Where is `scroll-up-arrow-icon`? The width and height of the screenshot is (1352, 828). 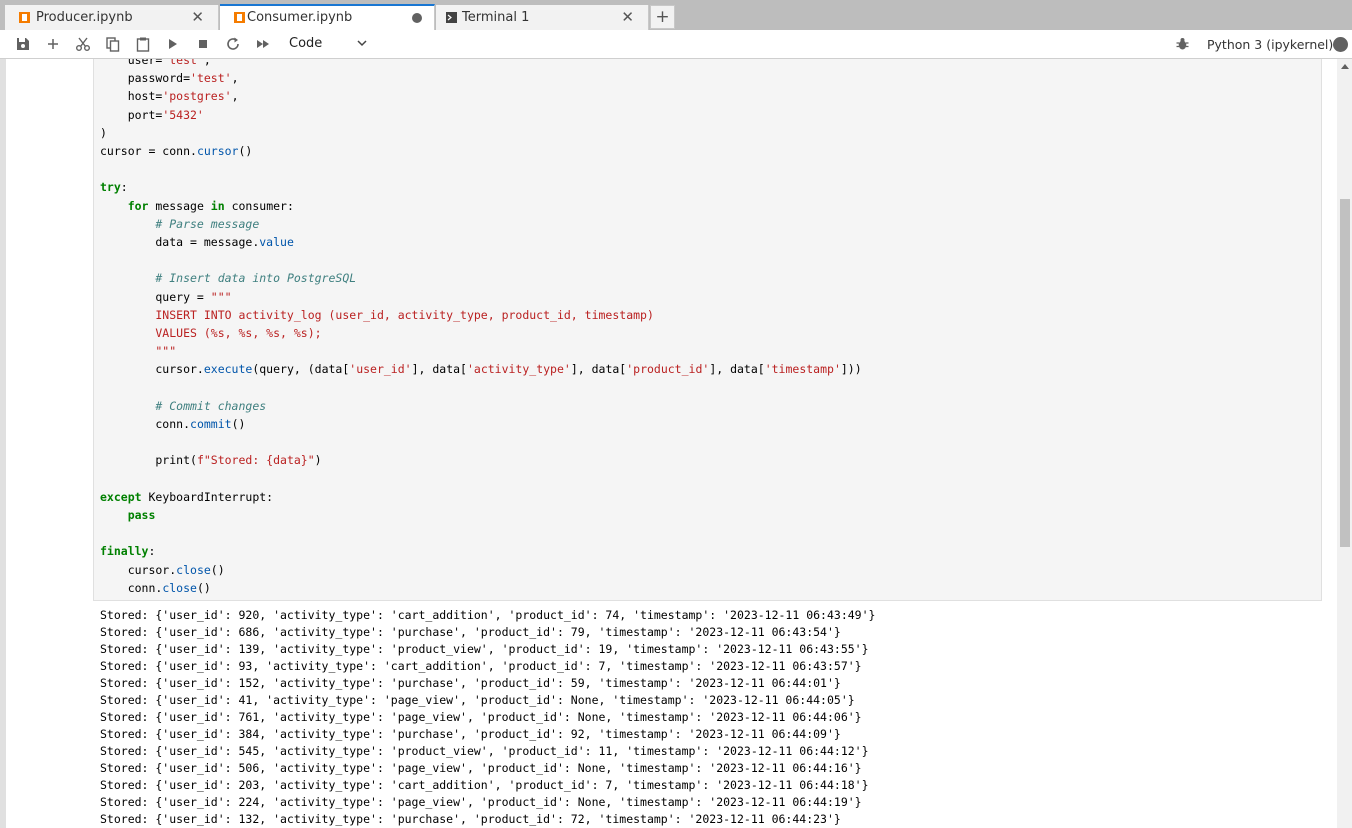
scroll-up-arrow-icon is located at coordinates (1345, 66).